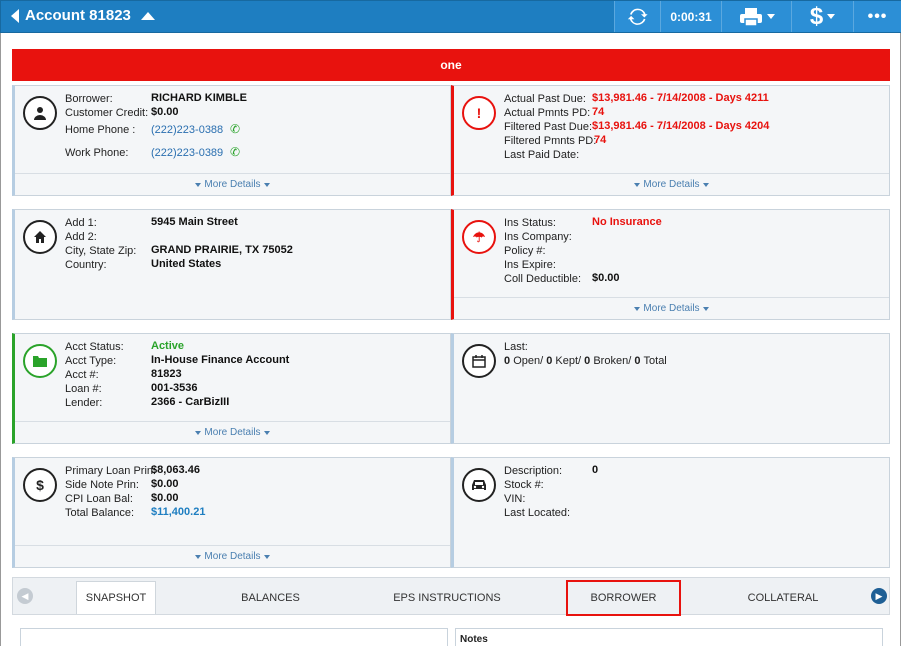  Describe the element at coordinates (40, 113) in the screenshot. I see `person-icon` at that location.